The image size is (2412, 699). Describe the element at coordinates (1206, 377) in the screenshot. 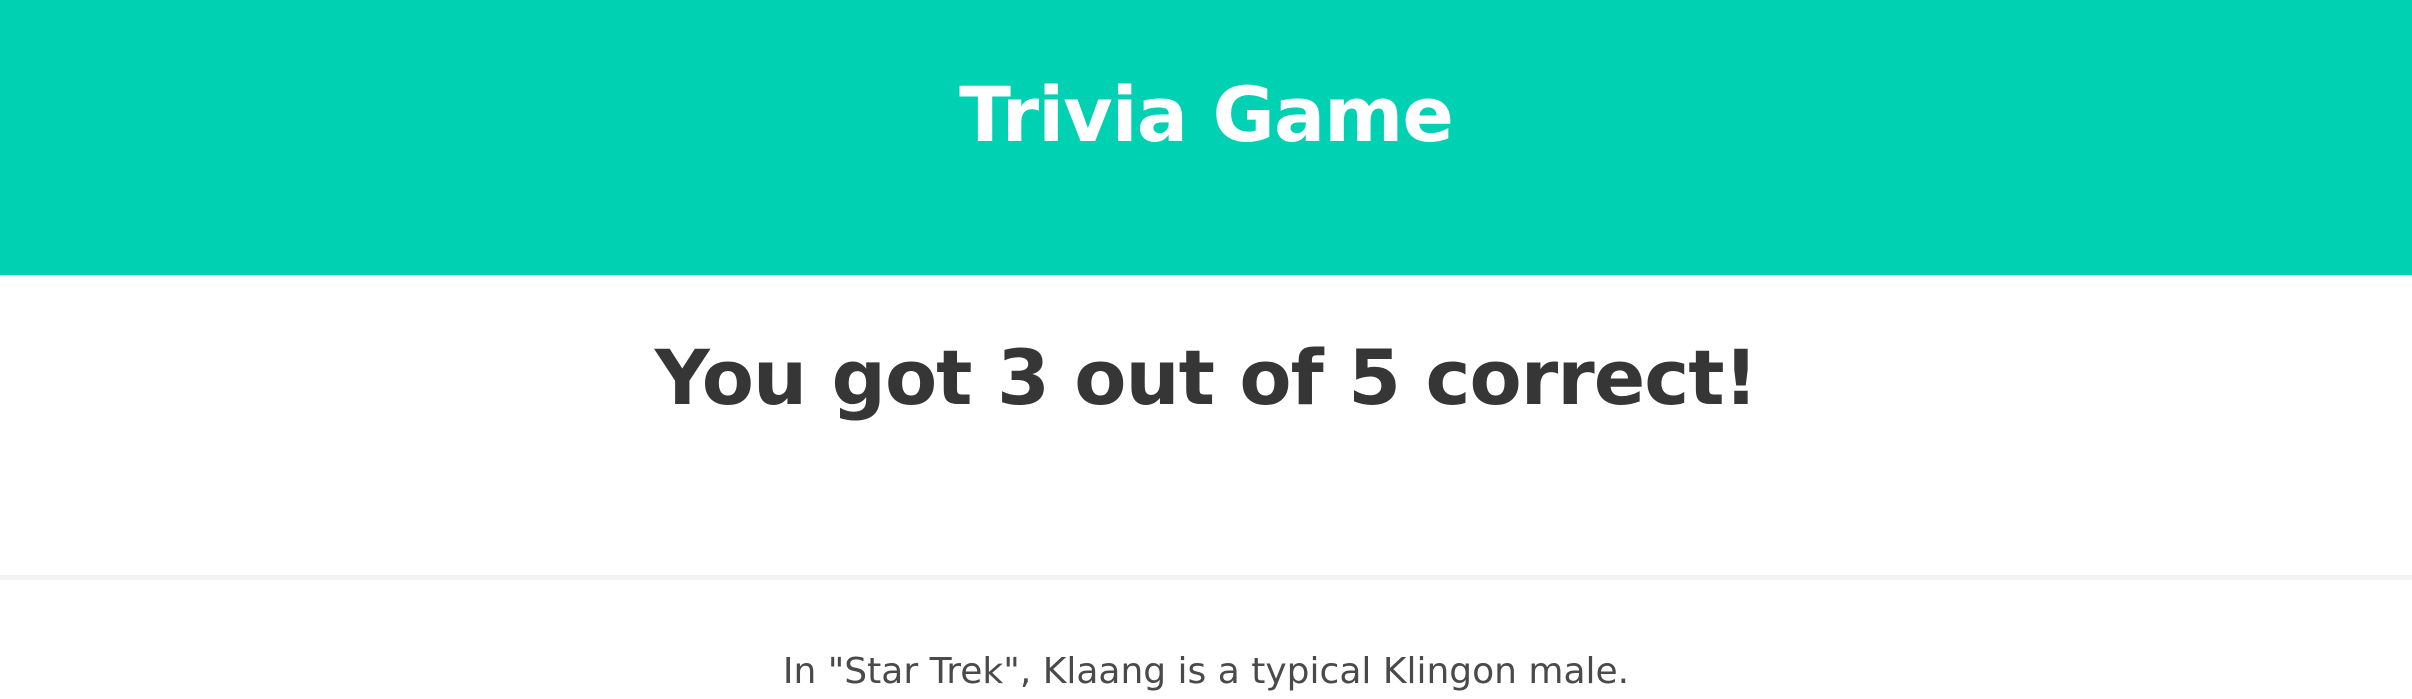

I see `score-message: You got 3 out of 5 correct!` at that location.